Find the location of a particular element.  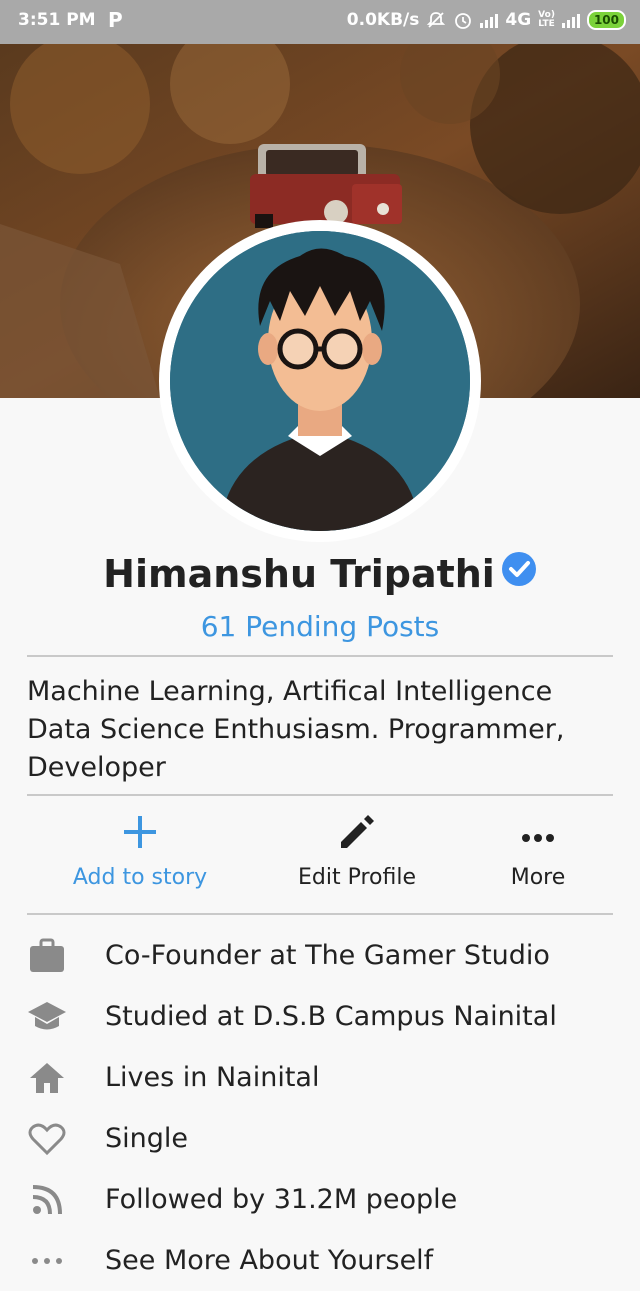

list-item-education: Studied at D.S.B Campus Nainital is located at coordinates (320, 1016).